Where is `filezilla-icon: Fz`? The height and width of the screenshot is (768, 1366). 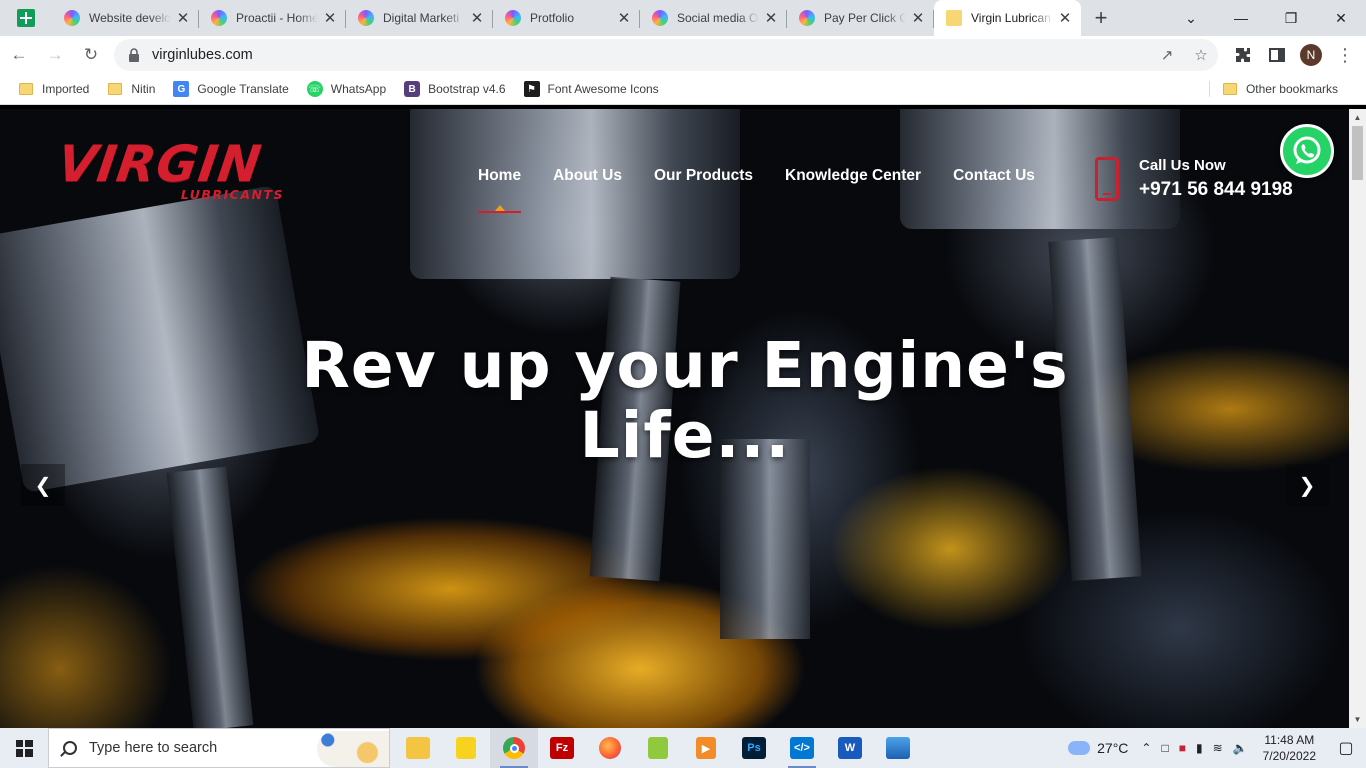 filezilla-icon: Fz is located at coordinates (562, 748).